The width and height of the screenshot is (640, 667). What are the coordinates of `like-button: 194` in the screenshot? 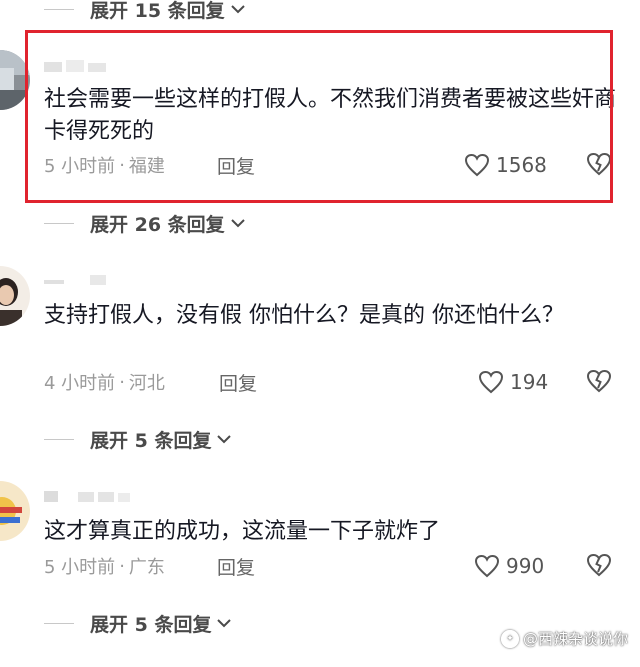 It's located at (513, 382).